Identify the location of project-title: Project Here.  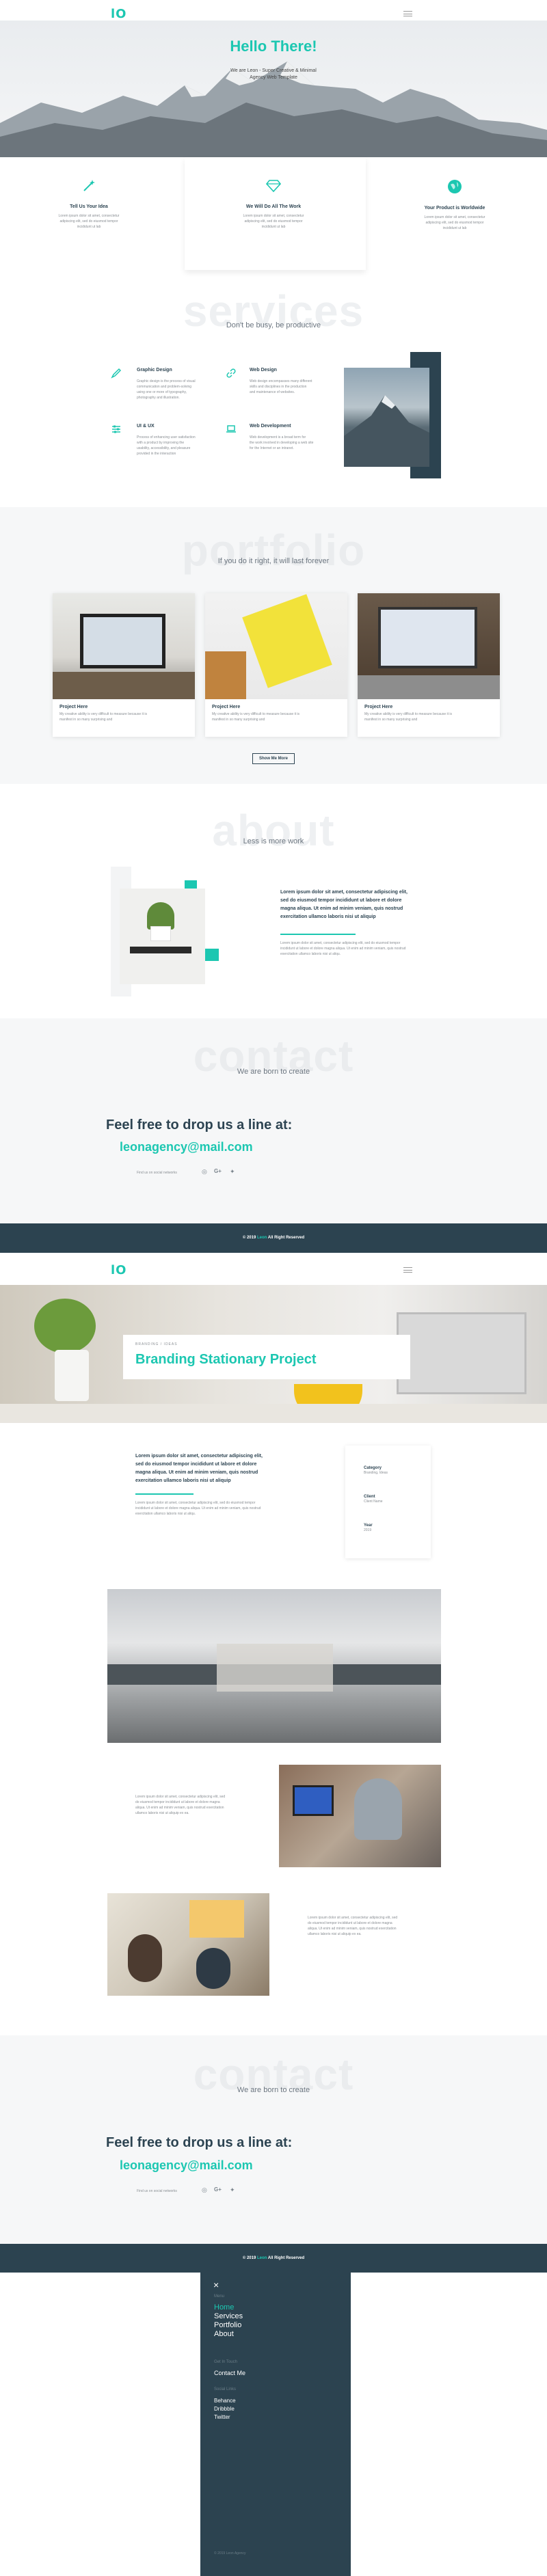
(378, 707).